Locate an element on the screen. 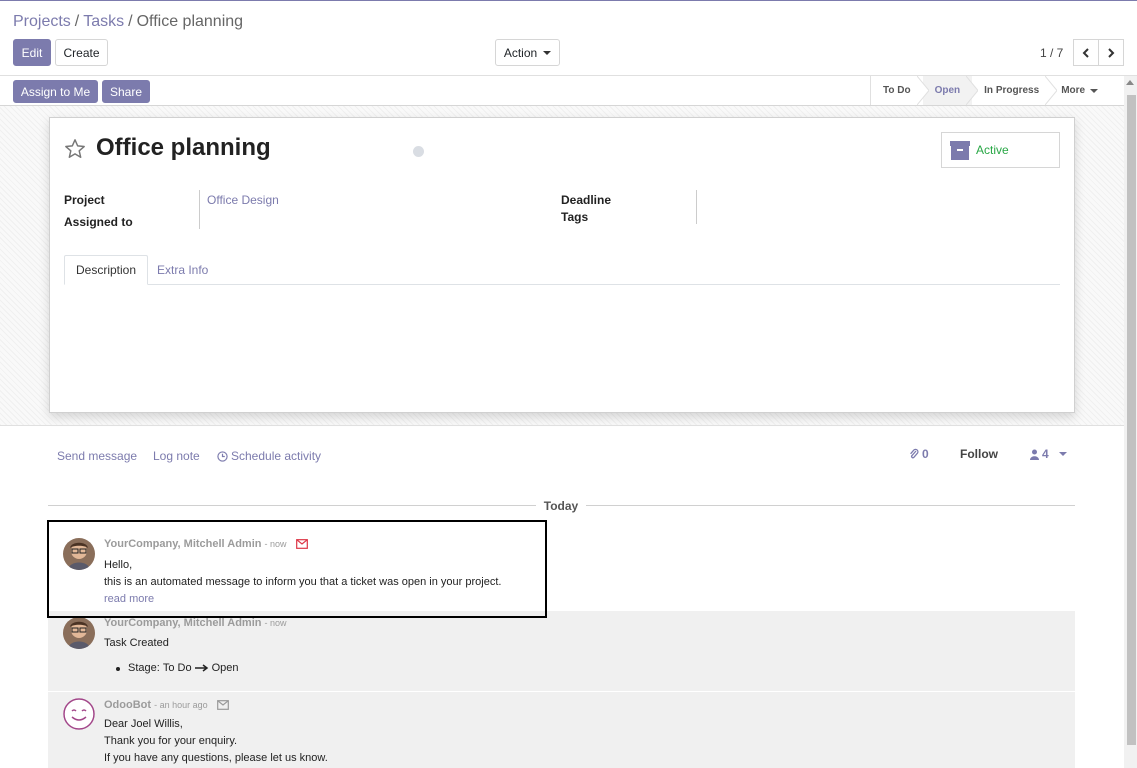 The image size is (1137, 768). breadcrumb: Projects / Tasks / Office planning is located at coordinates (128, 21).